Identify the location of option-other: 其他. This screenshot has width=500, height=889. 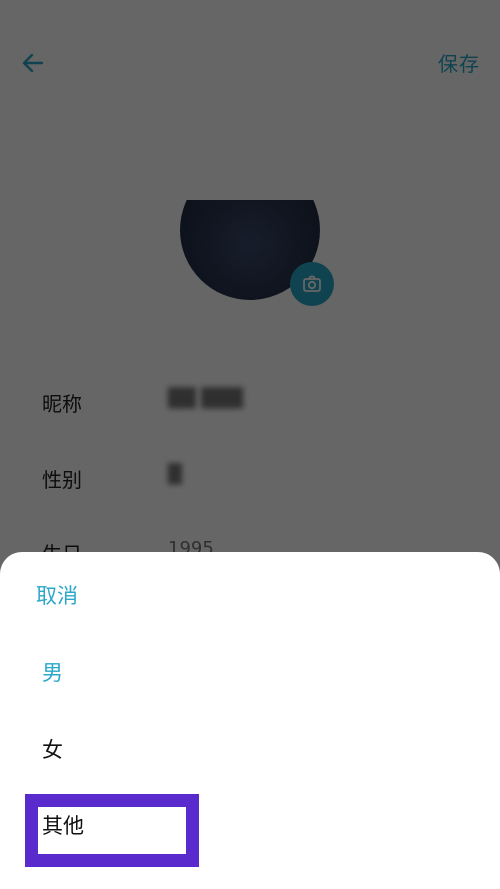
(112, 830).